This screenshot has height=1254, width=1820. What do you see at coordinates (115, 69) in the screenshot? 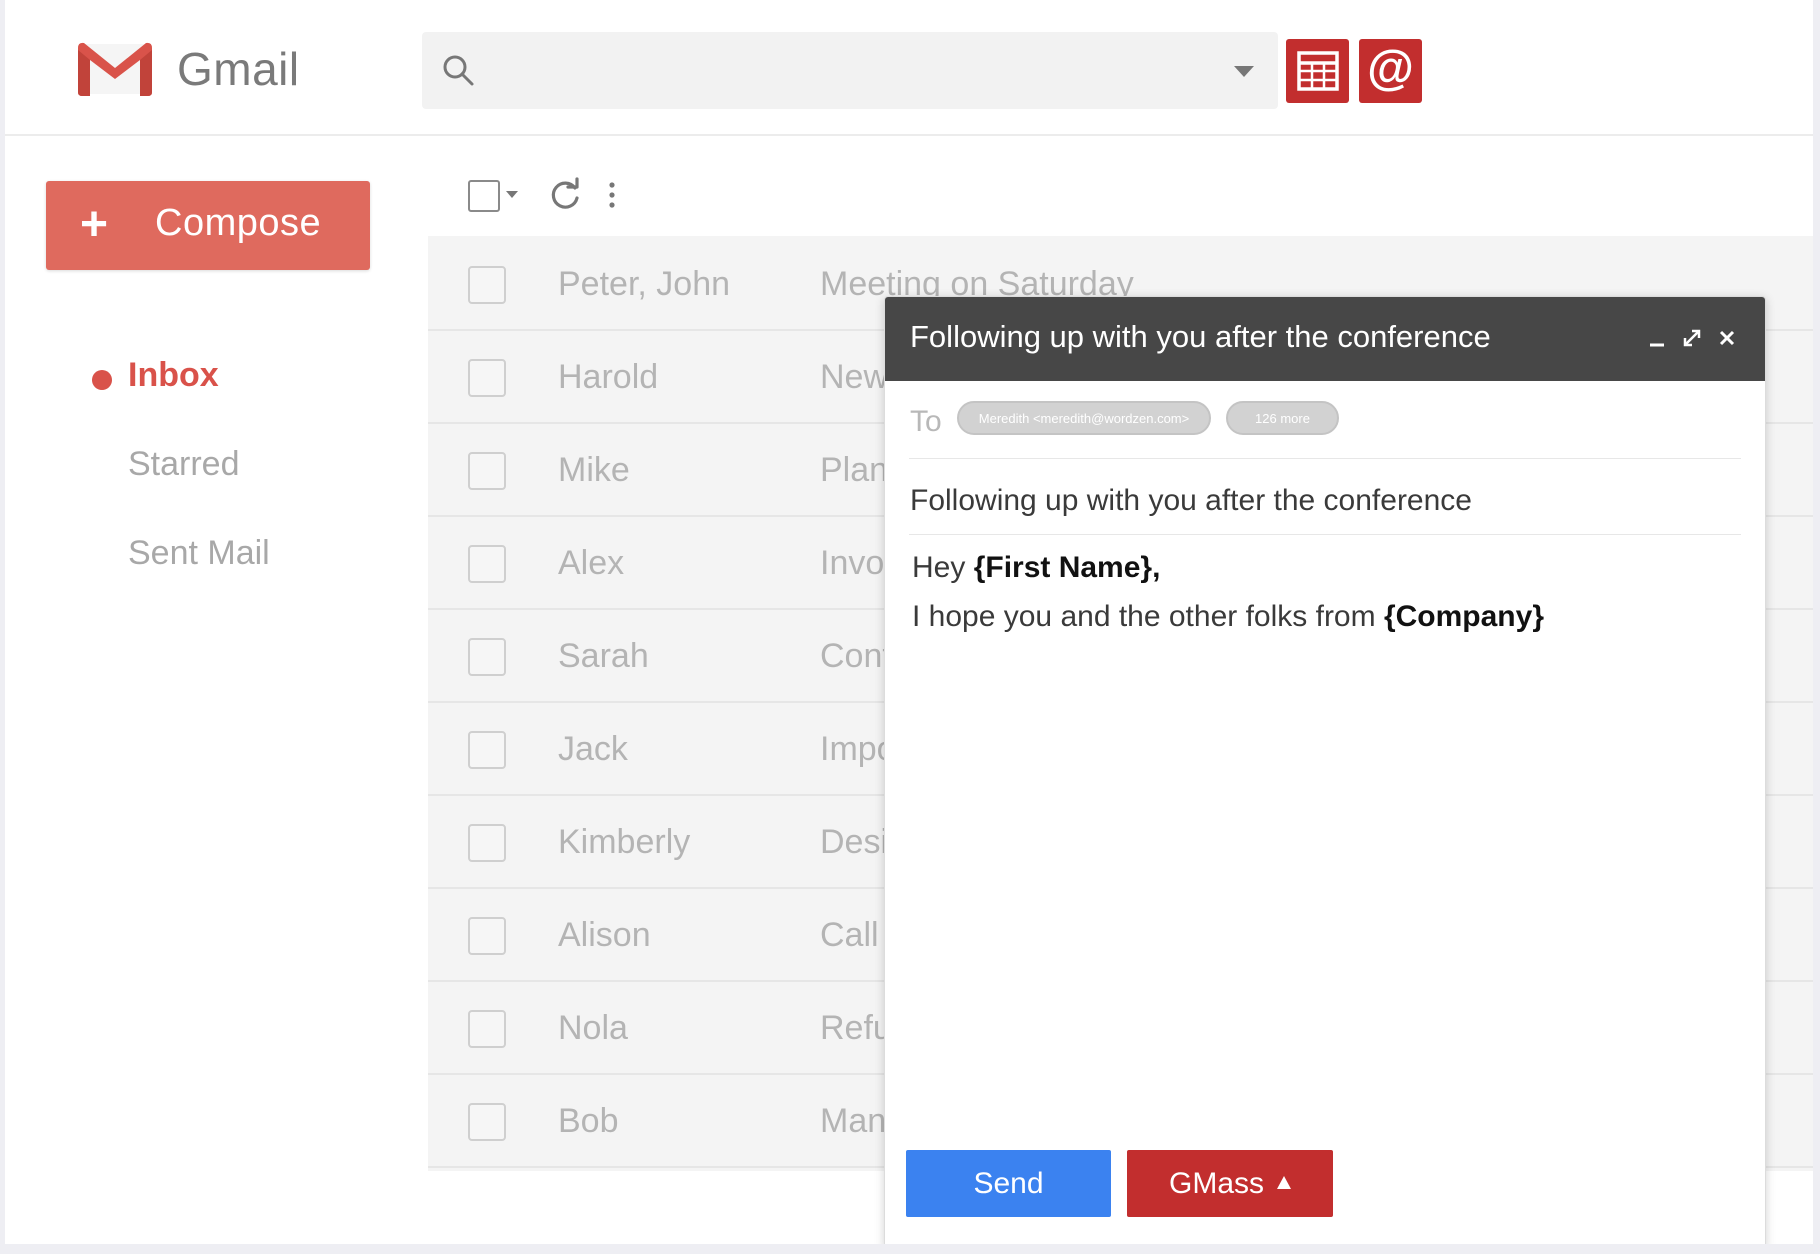
I see `gmail-logo-icon` at bounding box center [115, 69].